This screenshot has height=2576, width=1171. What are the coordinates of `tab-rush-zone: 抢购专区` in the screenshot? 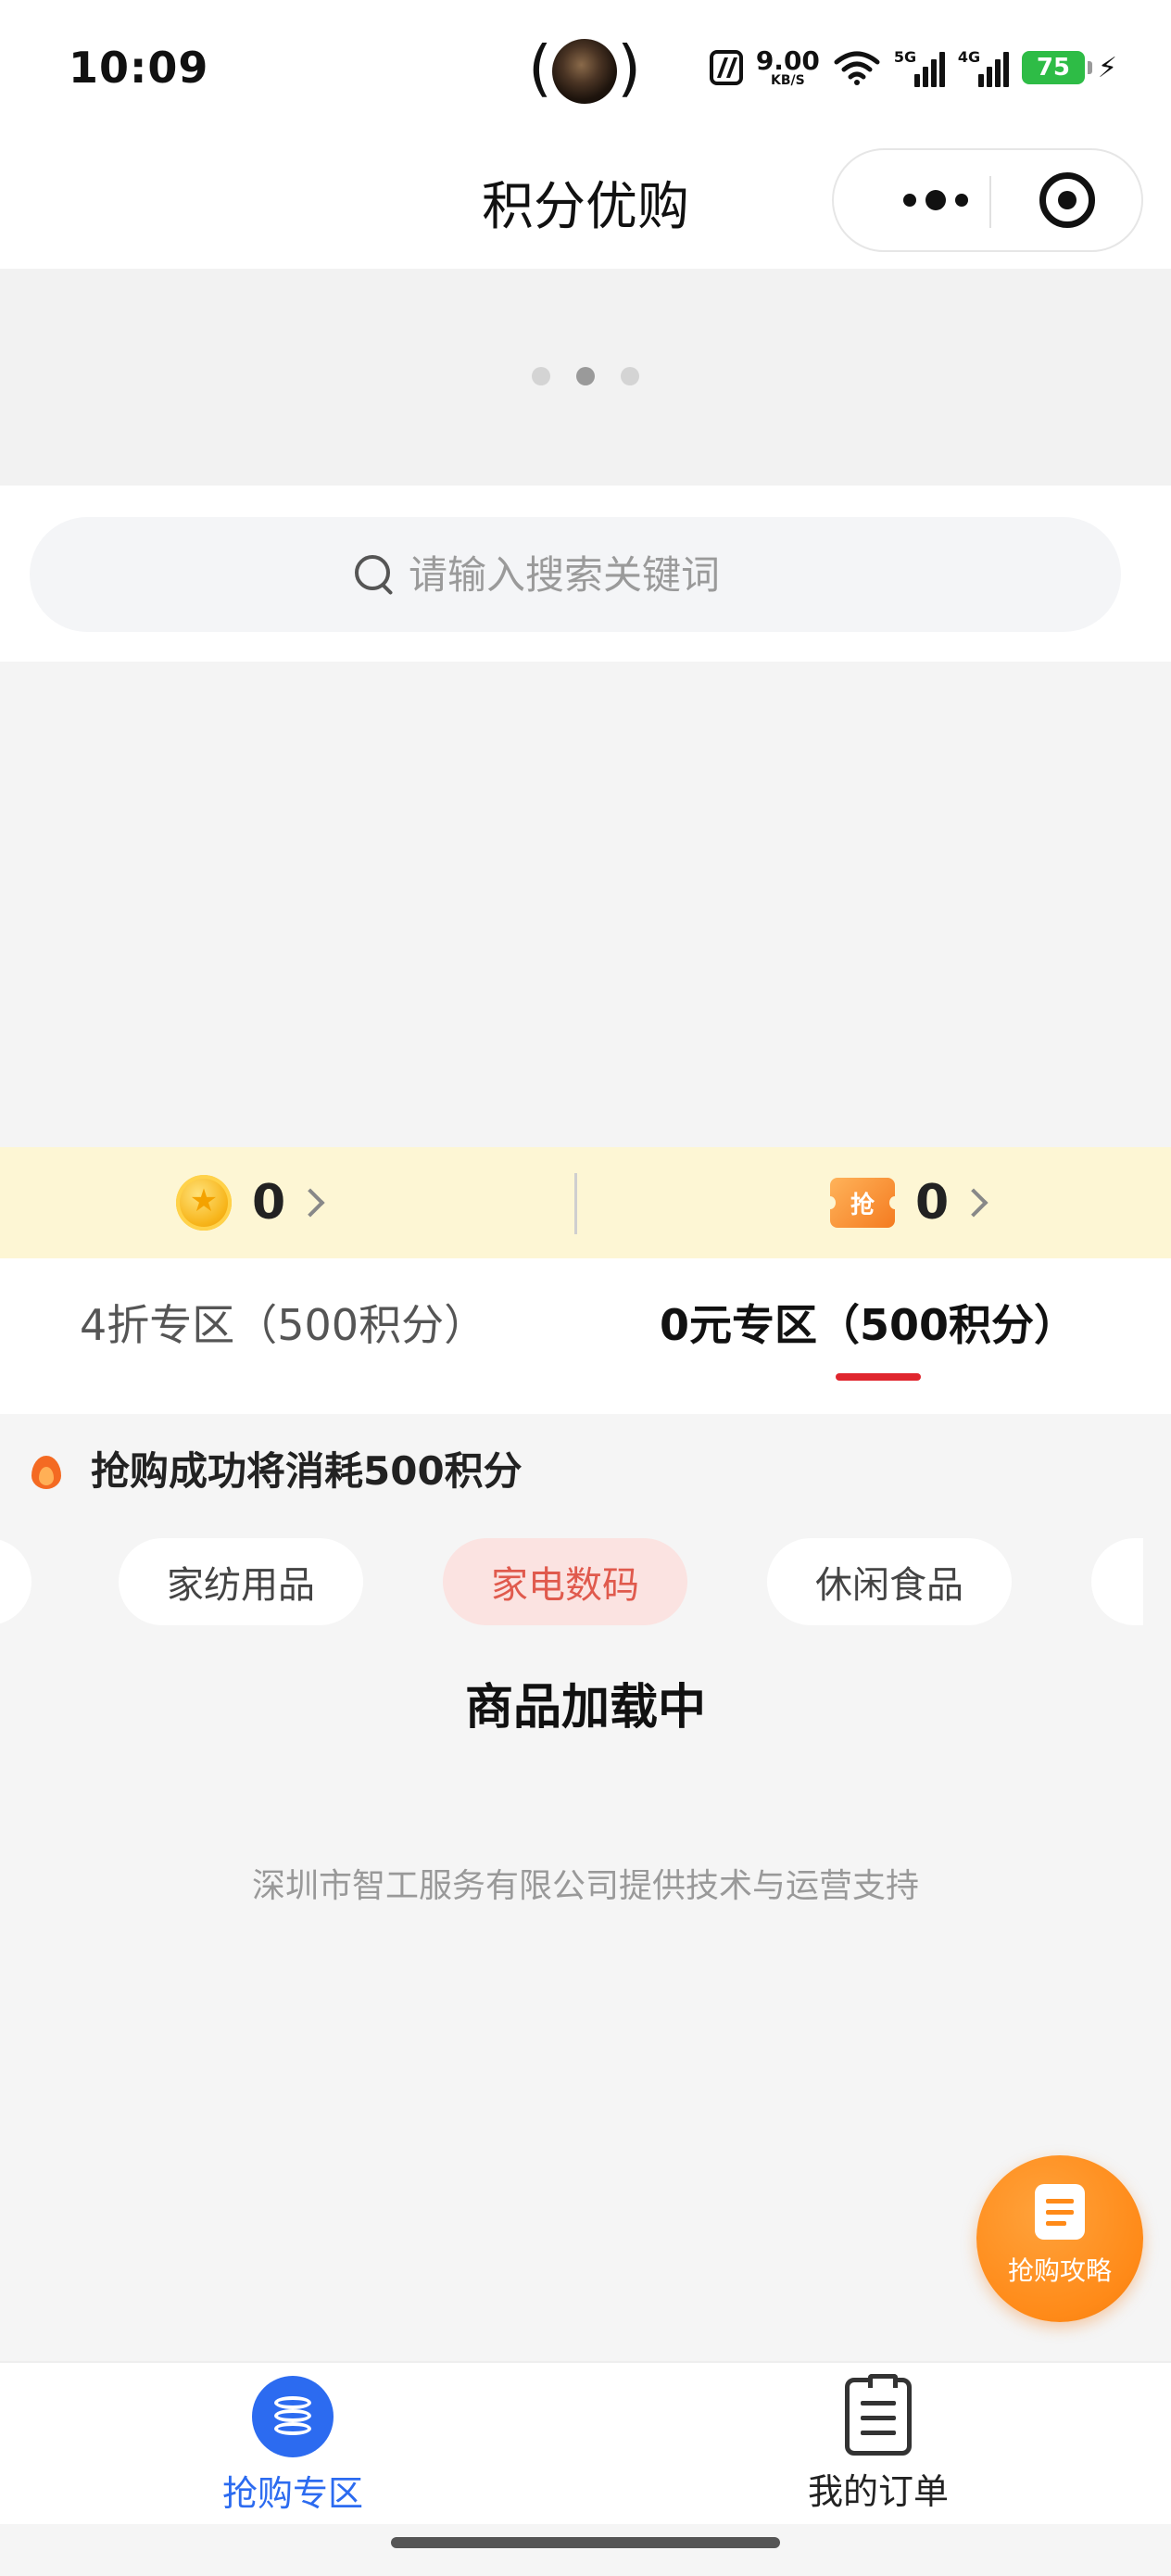 It's located at (293, 2446).